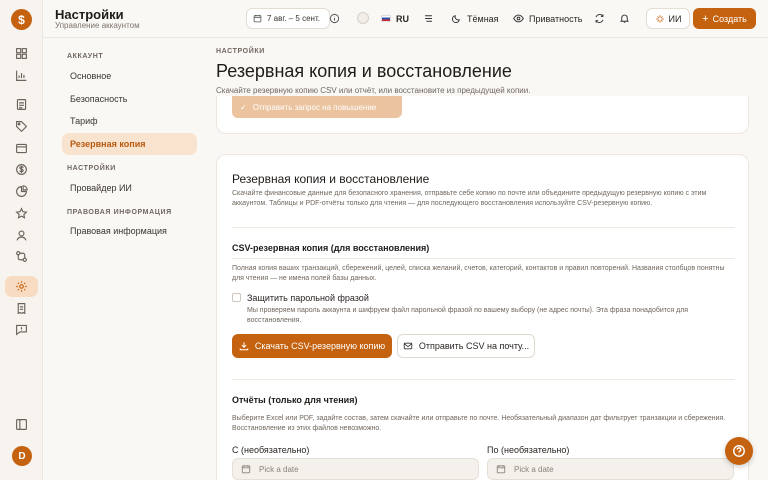 The image size is (768, 480). I want to click on to-date-label: По (необязательно), so click(528, 450).